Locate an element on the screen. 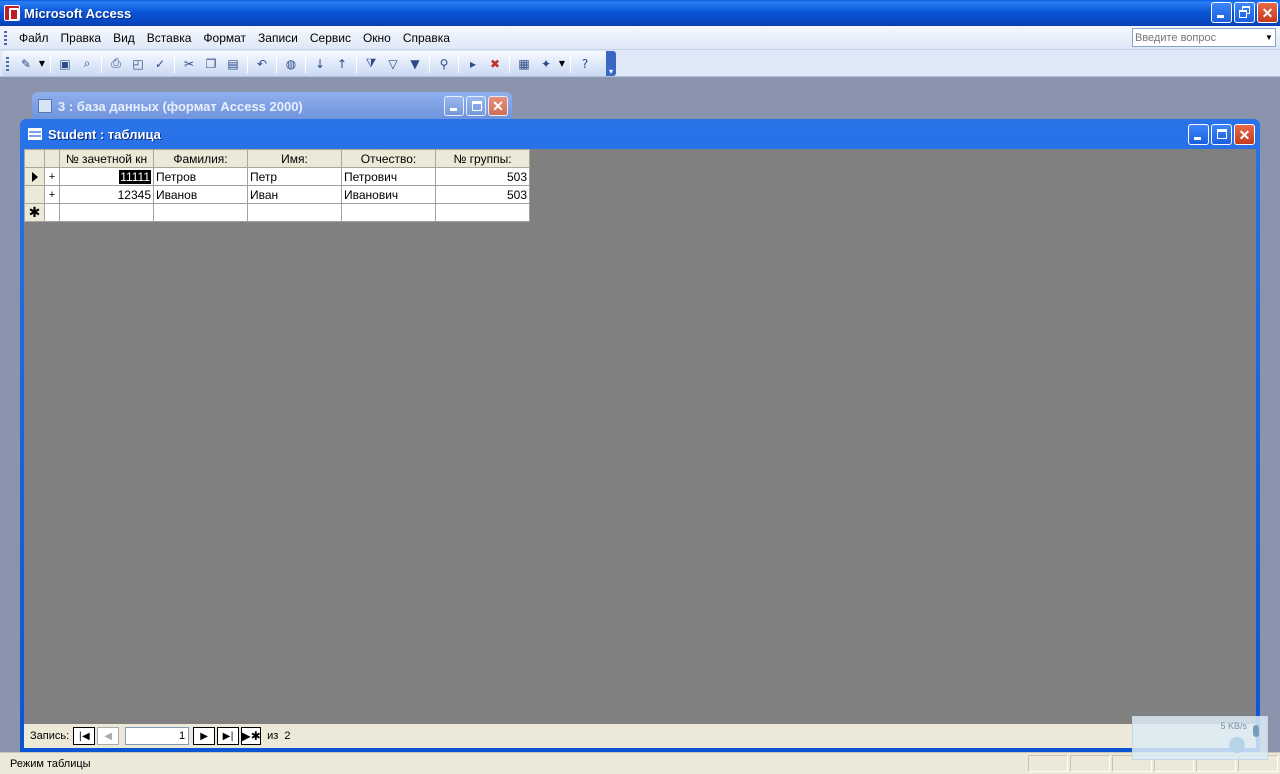  database-window: 3 : база данных (формат Access 2000) ✕ is located at coordinates (272, 106).